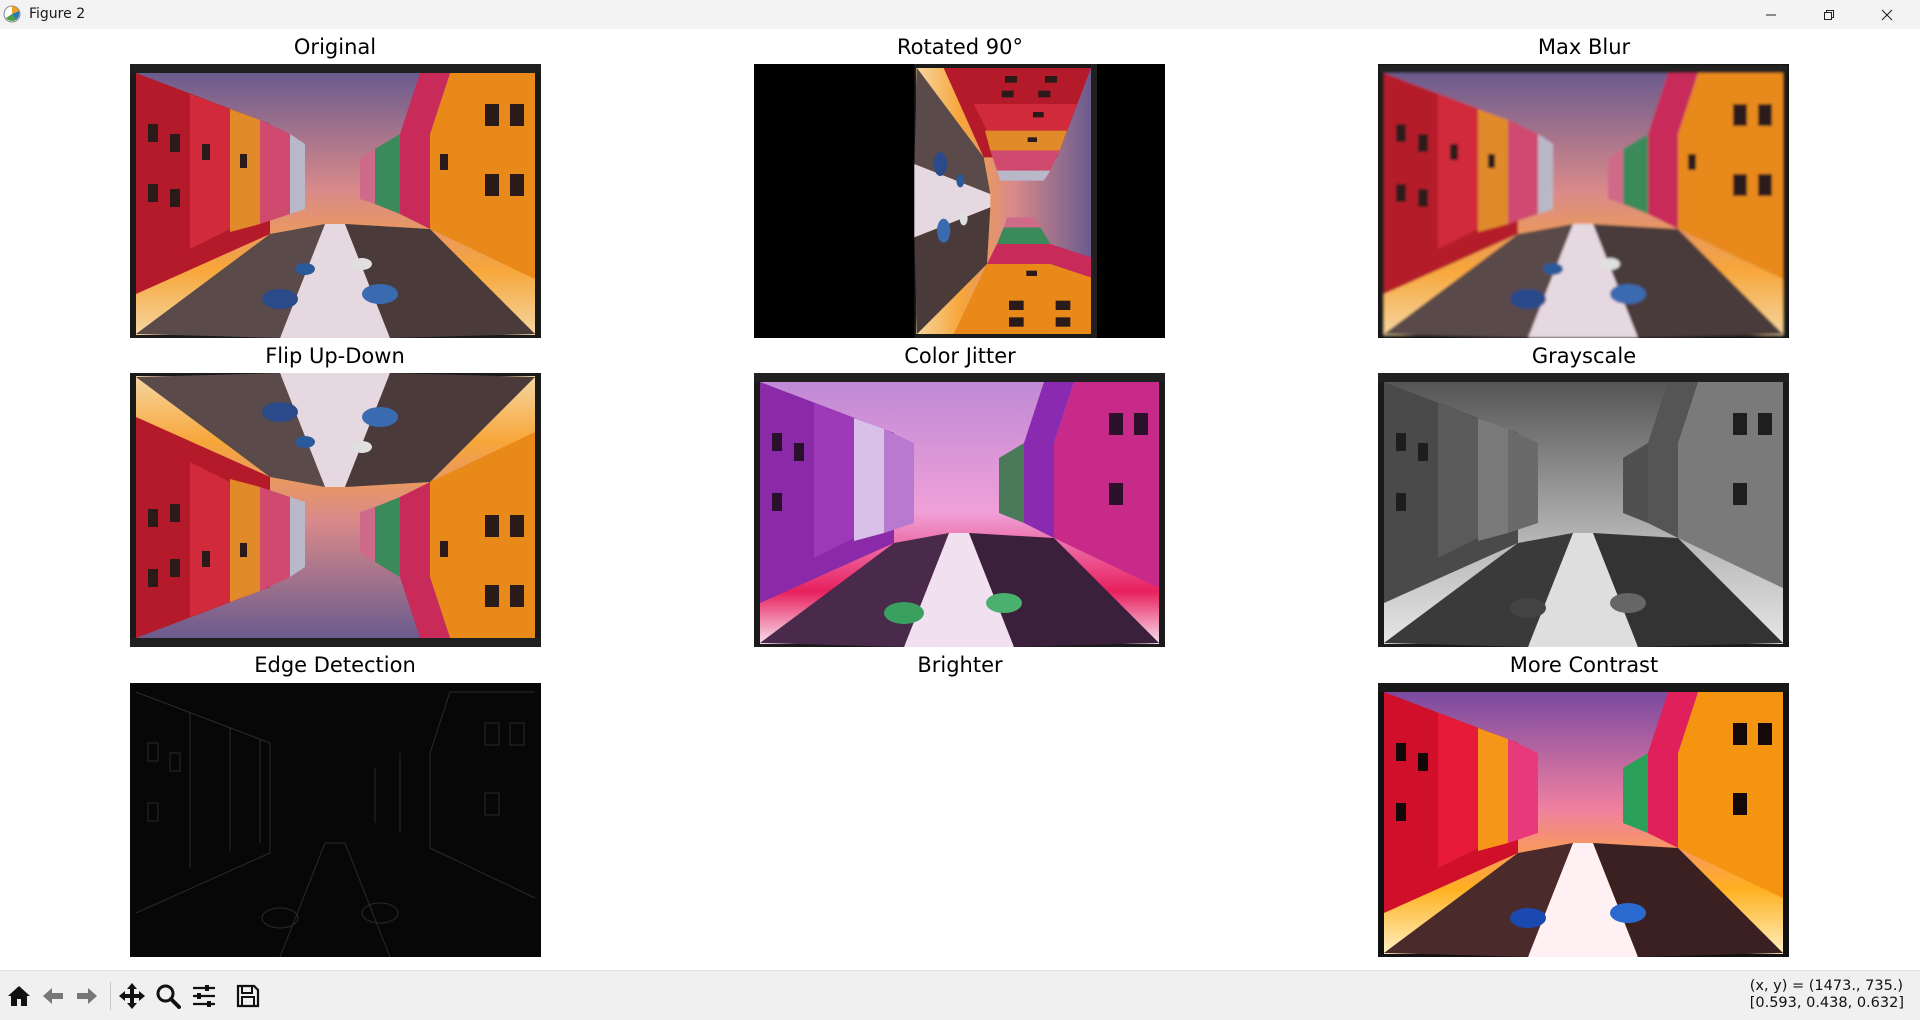 Image resolution: width=1920 pixels, height=1020 pixels. I want to click on panel-title-grayscale: Grayscale, so click(1584, 356).